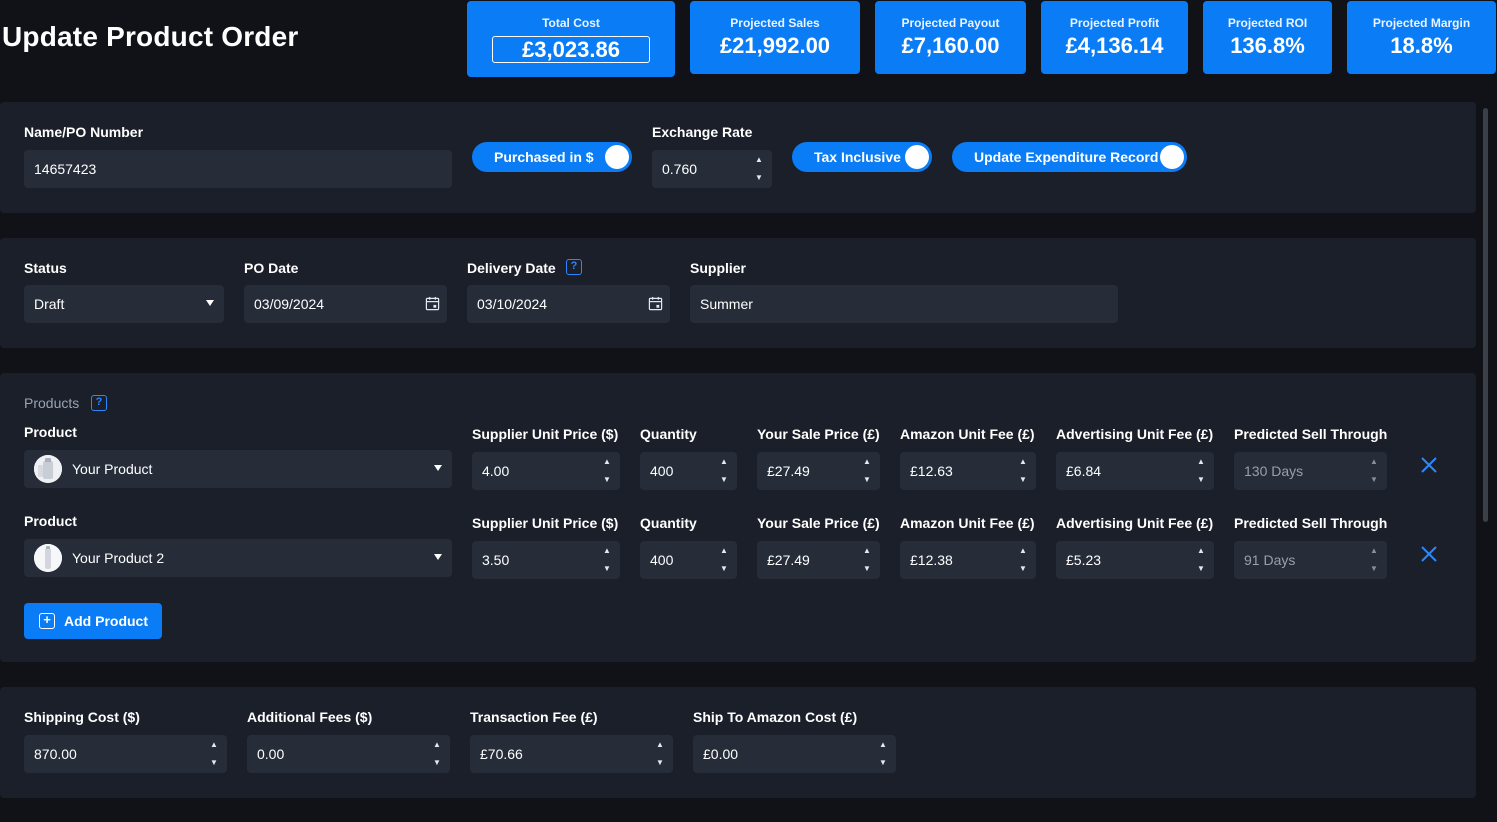  I want to click on delivery-date-input: 03/10/2024, so click(568, 304).